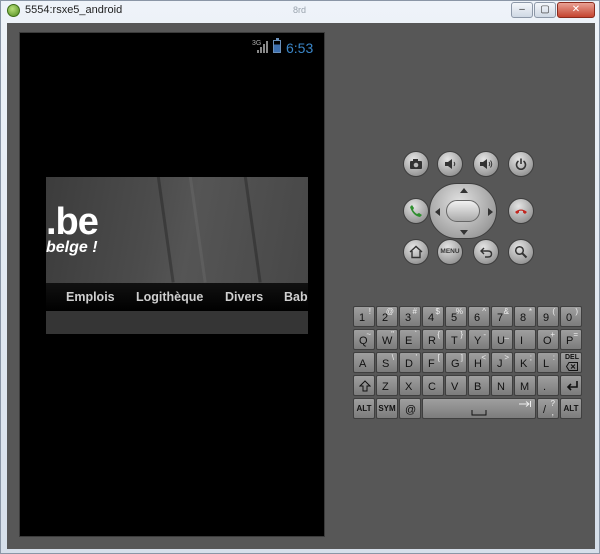 This screenshot has height=554, width=600. I want to click on title-bar: 5554:rsxe5_android 8rd – ▢ ✕, so click(300, 11).